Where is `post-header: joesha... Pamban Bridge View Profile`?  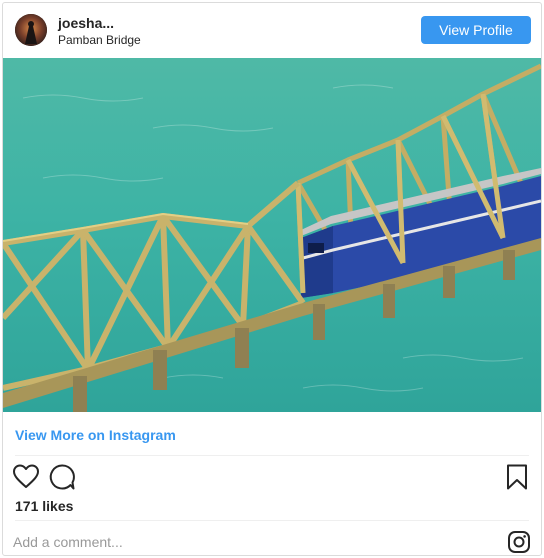
post-header: joesha... Pamban Bridge View Profile is located at coordinates (272, 30).